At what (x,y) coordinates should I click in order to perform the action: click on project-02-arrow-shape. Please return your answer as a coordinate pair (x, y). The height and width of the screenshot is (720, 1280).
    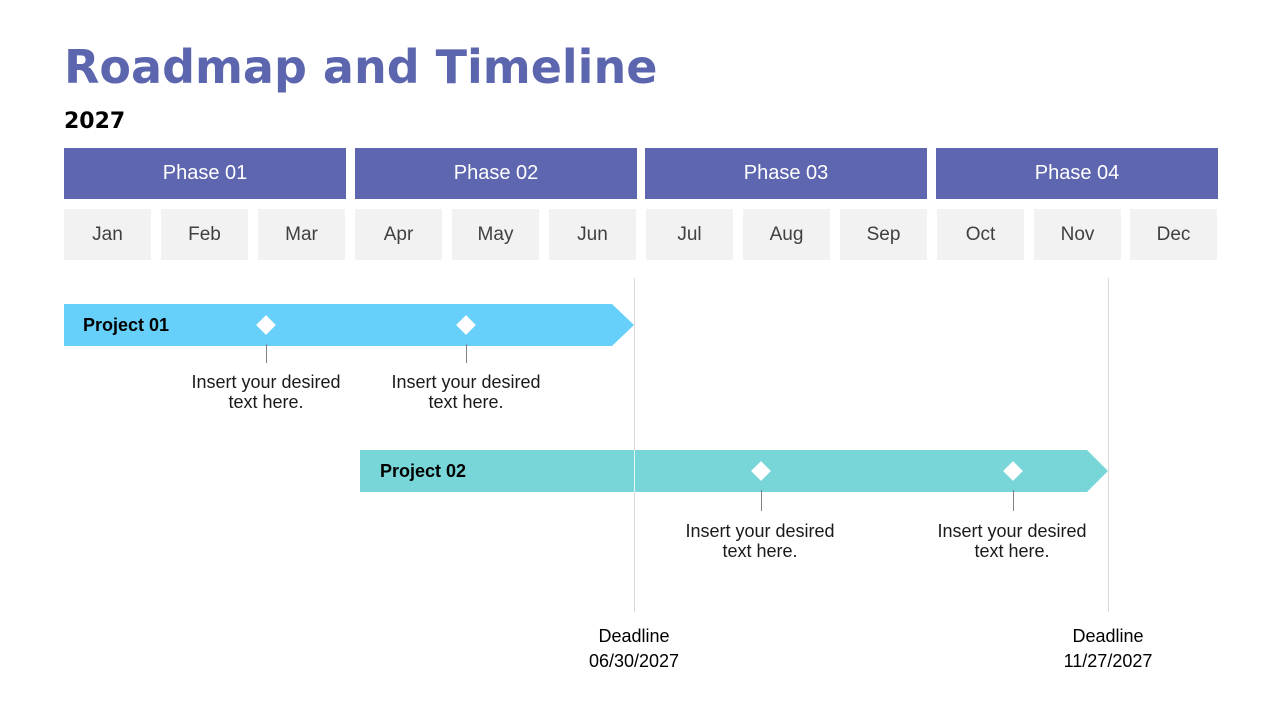
    Looking at the image, I should click on (734, 471).